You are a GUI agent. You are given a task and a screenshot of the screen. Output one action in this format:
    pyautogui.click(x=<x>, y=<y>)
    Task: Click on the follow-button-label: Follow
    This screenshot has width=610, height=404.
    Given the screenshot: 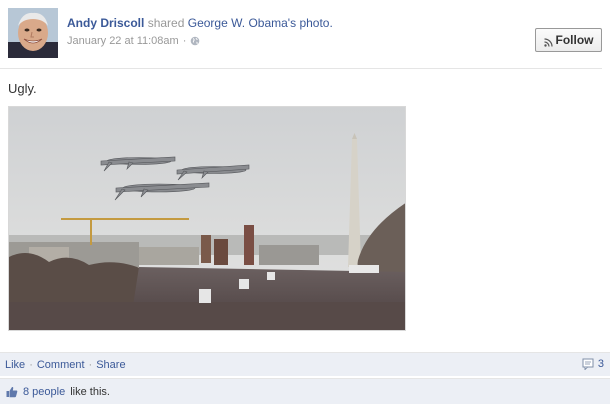 What is the action you would take?
    pyautogui.click(x=574, y=40)
    